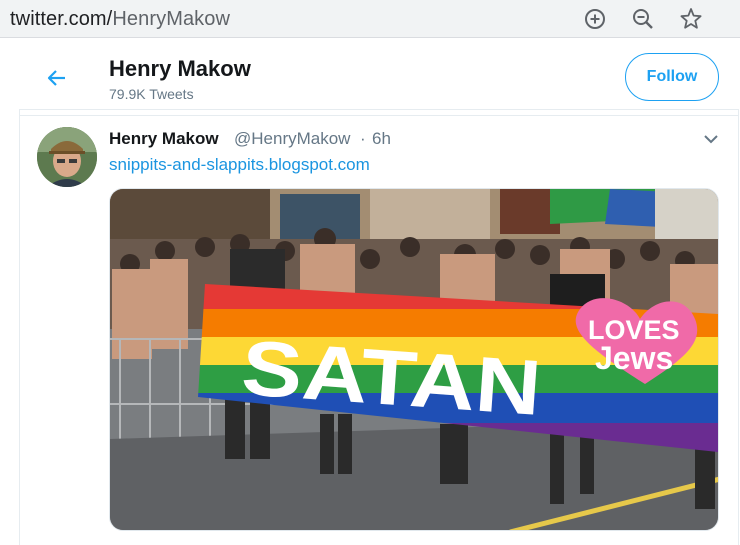  Describe the element at coordinates (672, 77) in the screenshot. I see `follow-button: Follow` at that location.